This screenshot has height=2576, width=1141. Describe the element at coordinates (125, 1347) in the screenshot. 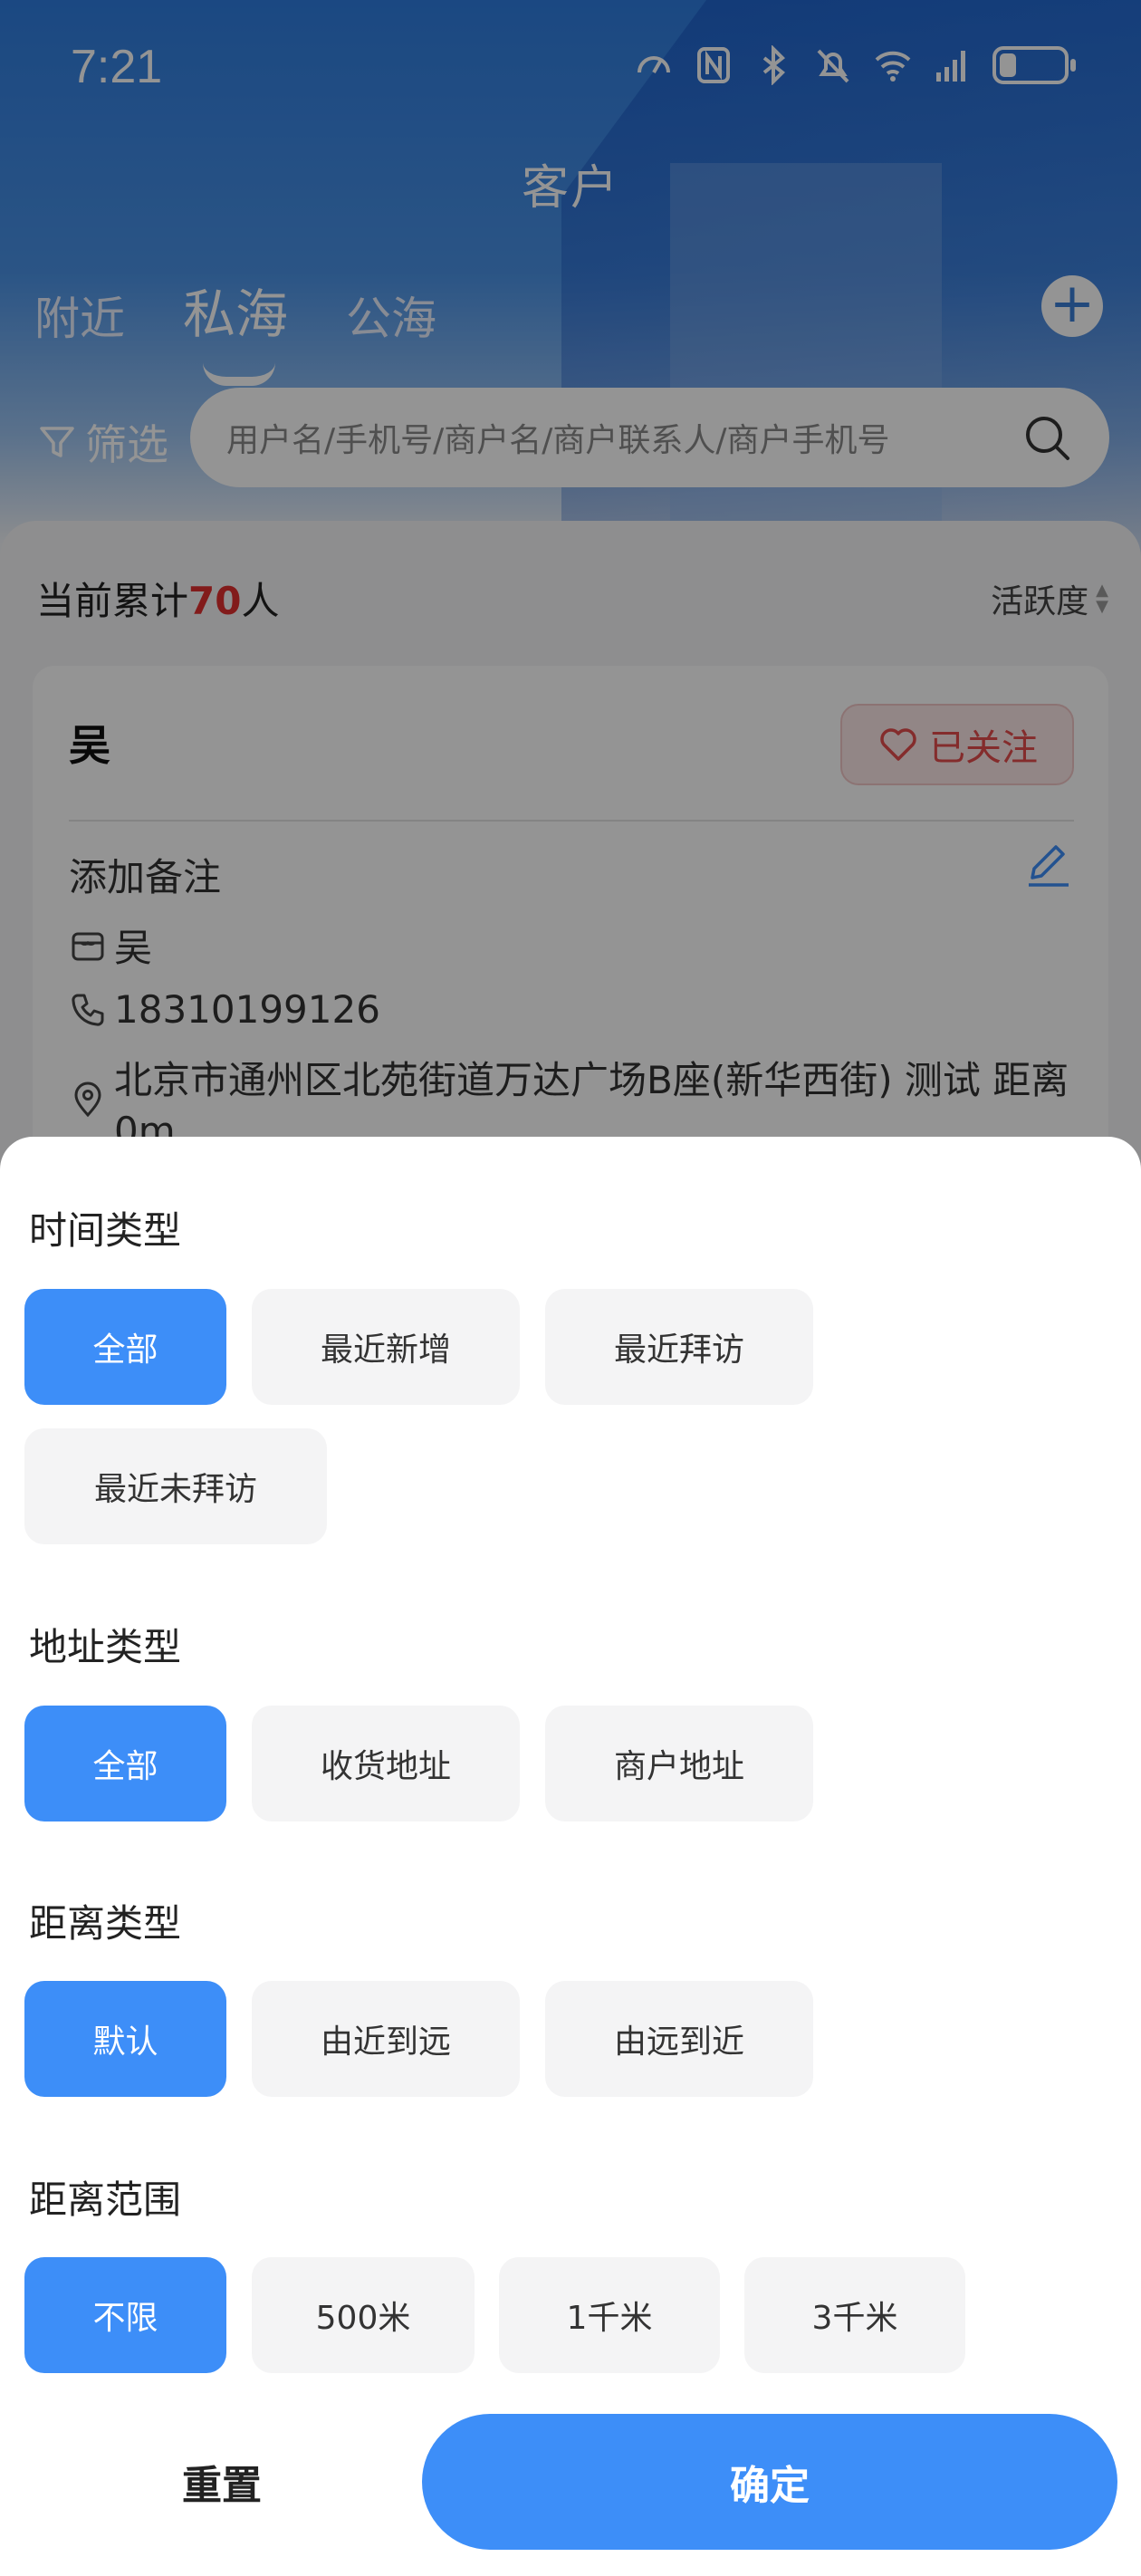

I see `option-time-all: 全部` at that location.